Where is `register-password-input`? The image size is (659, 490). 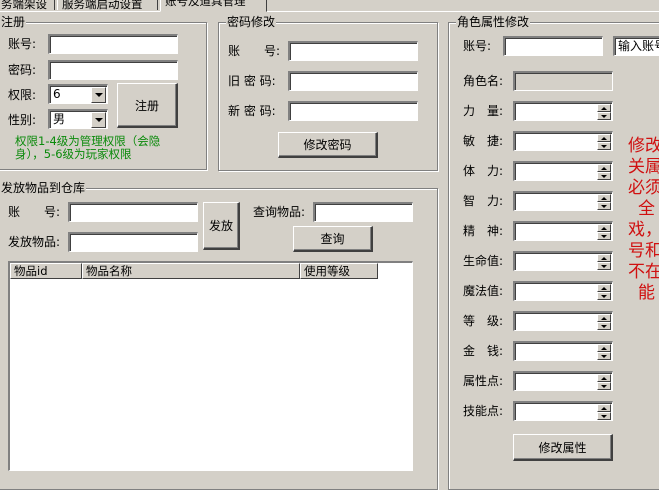 register-password-input is located at coordinates (113, 70).